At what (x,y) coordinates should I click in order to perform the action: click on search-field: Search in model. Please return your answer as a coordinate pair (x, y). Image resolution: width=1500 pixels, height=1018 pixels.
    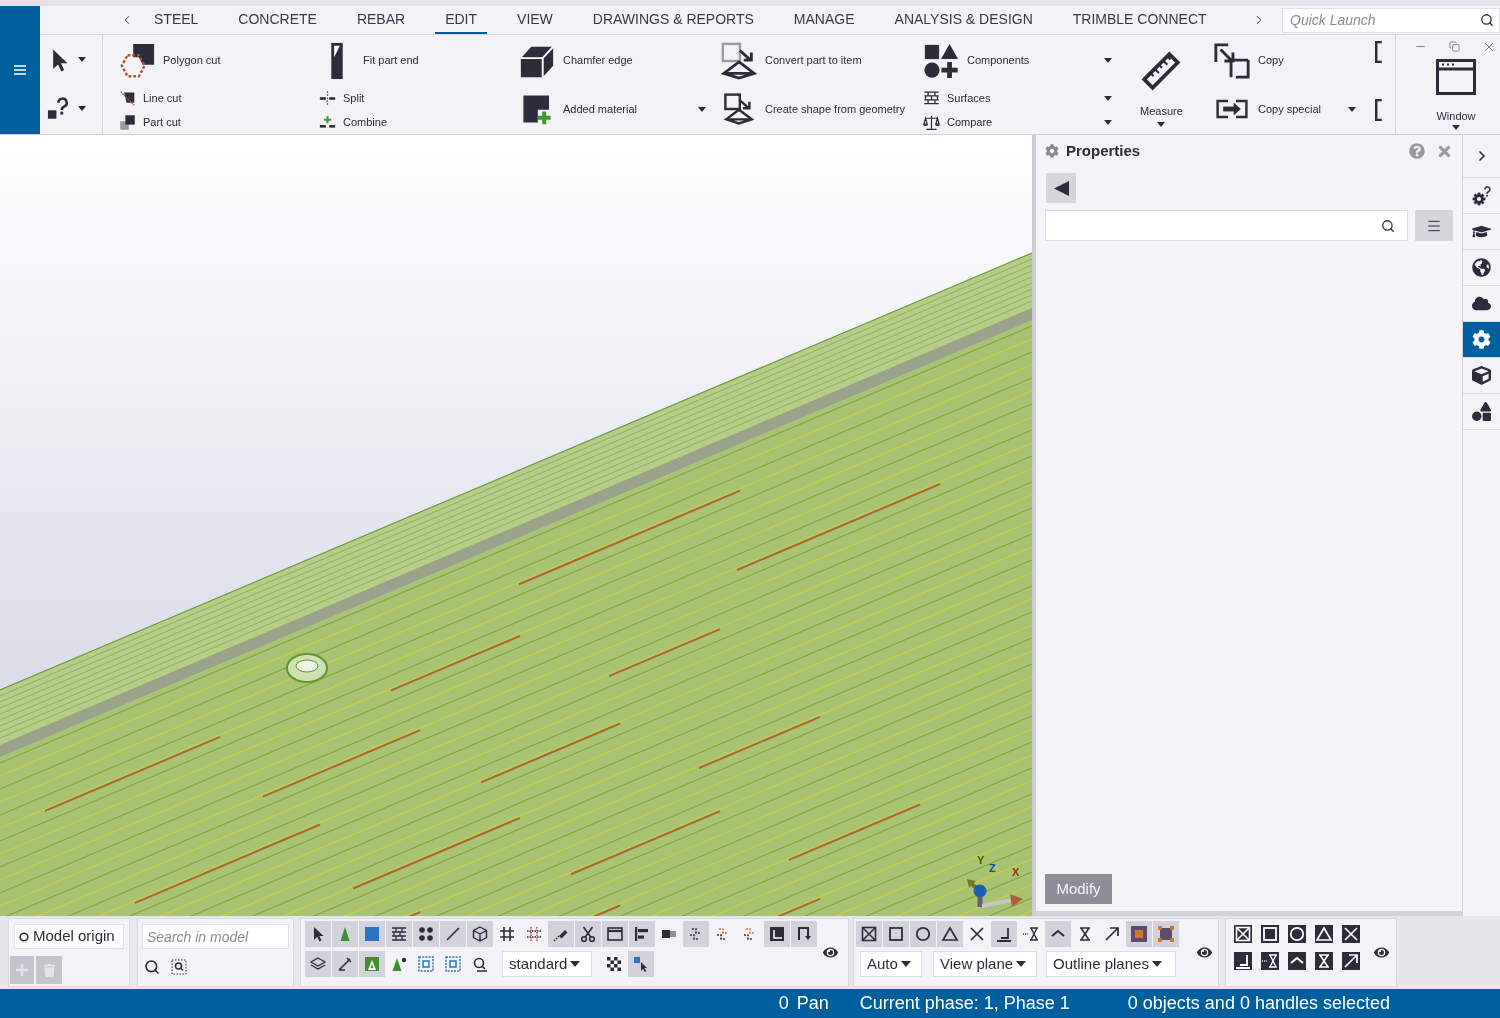
    Looking at the image, I should click on (215, 936).